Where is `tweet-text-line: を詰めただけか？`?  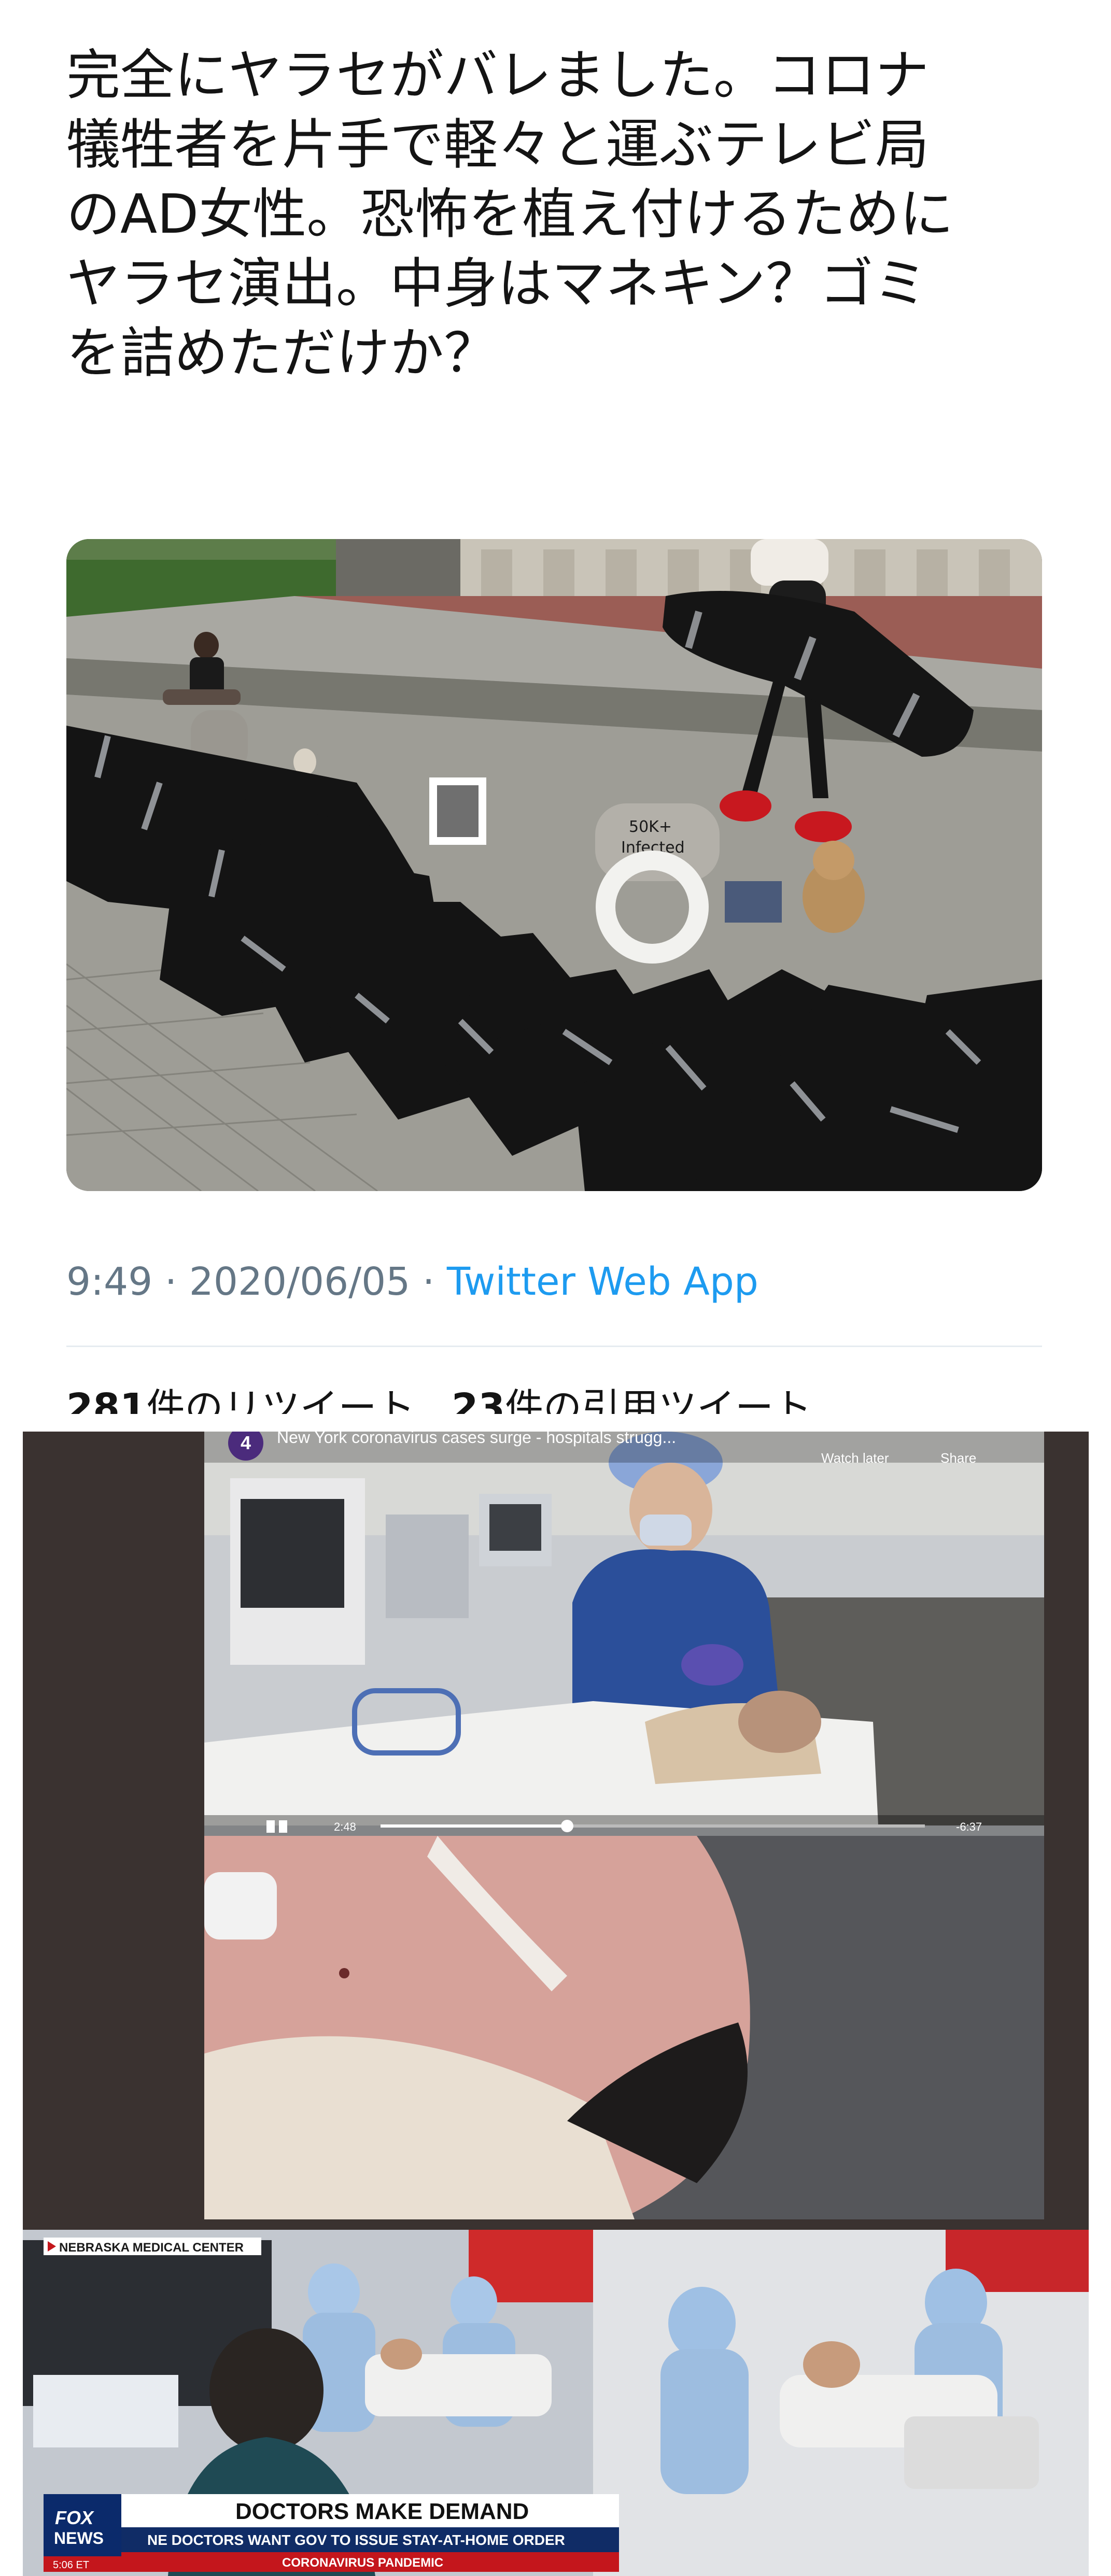 tweet-text-line: を詰めただけか？ is located at coordinates (282, 353).